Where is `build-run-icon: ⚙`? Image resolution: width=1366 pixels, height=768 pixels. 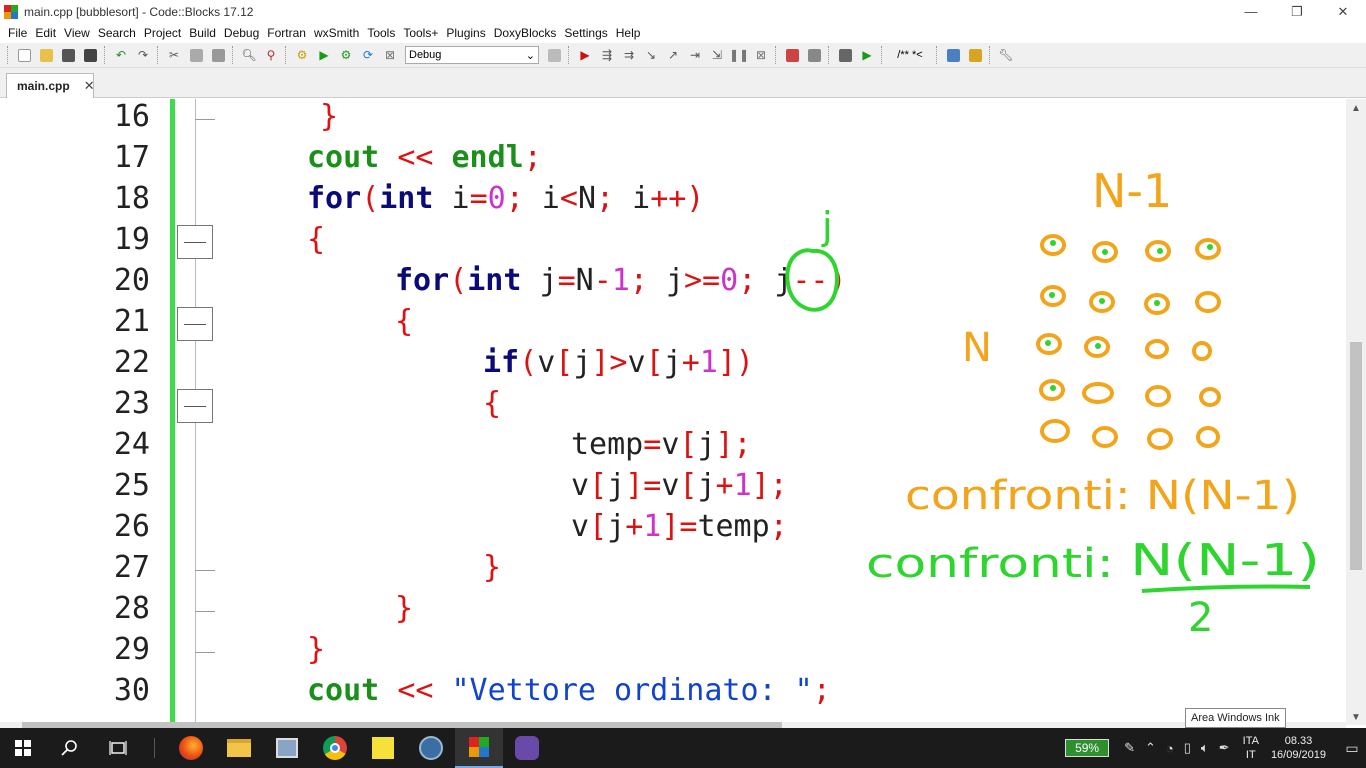 build-run-icon: ⚙ is located at coordinates (346, 55).